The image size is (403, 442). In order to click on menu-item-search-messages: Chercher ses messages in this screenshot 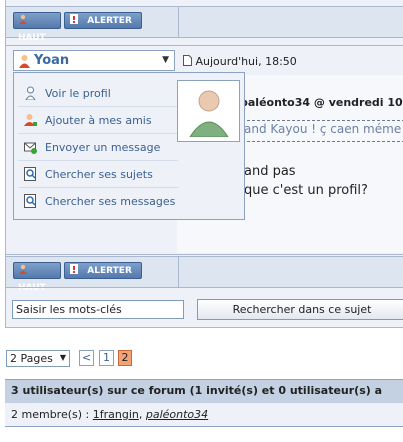, I will do `click(98, 201)`.